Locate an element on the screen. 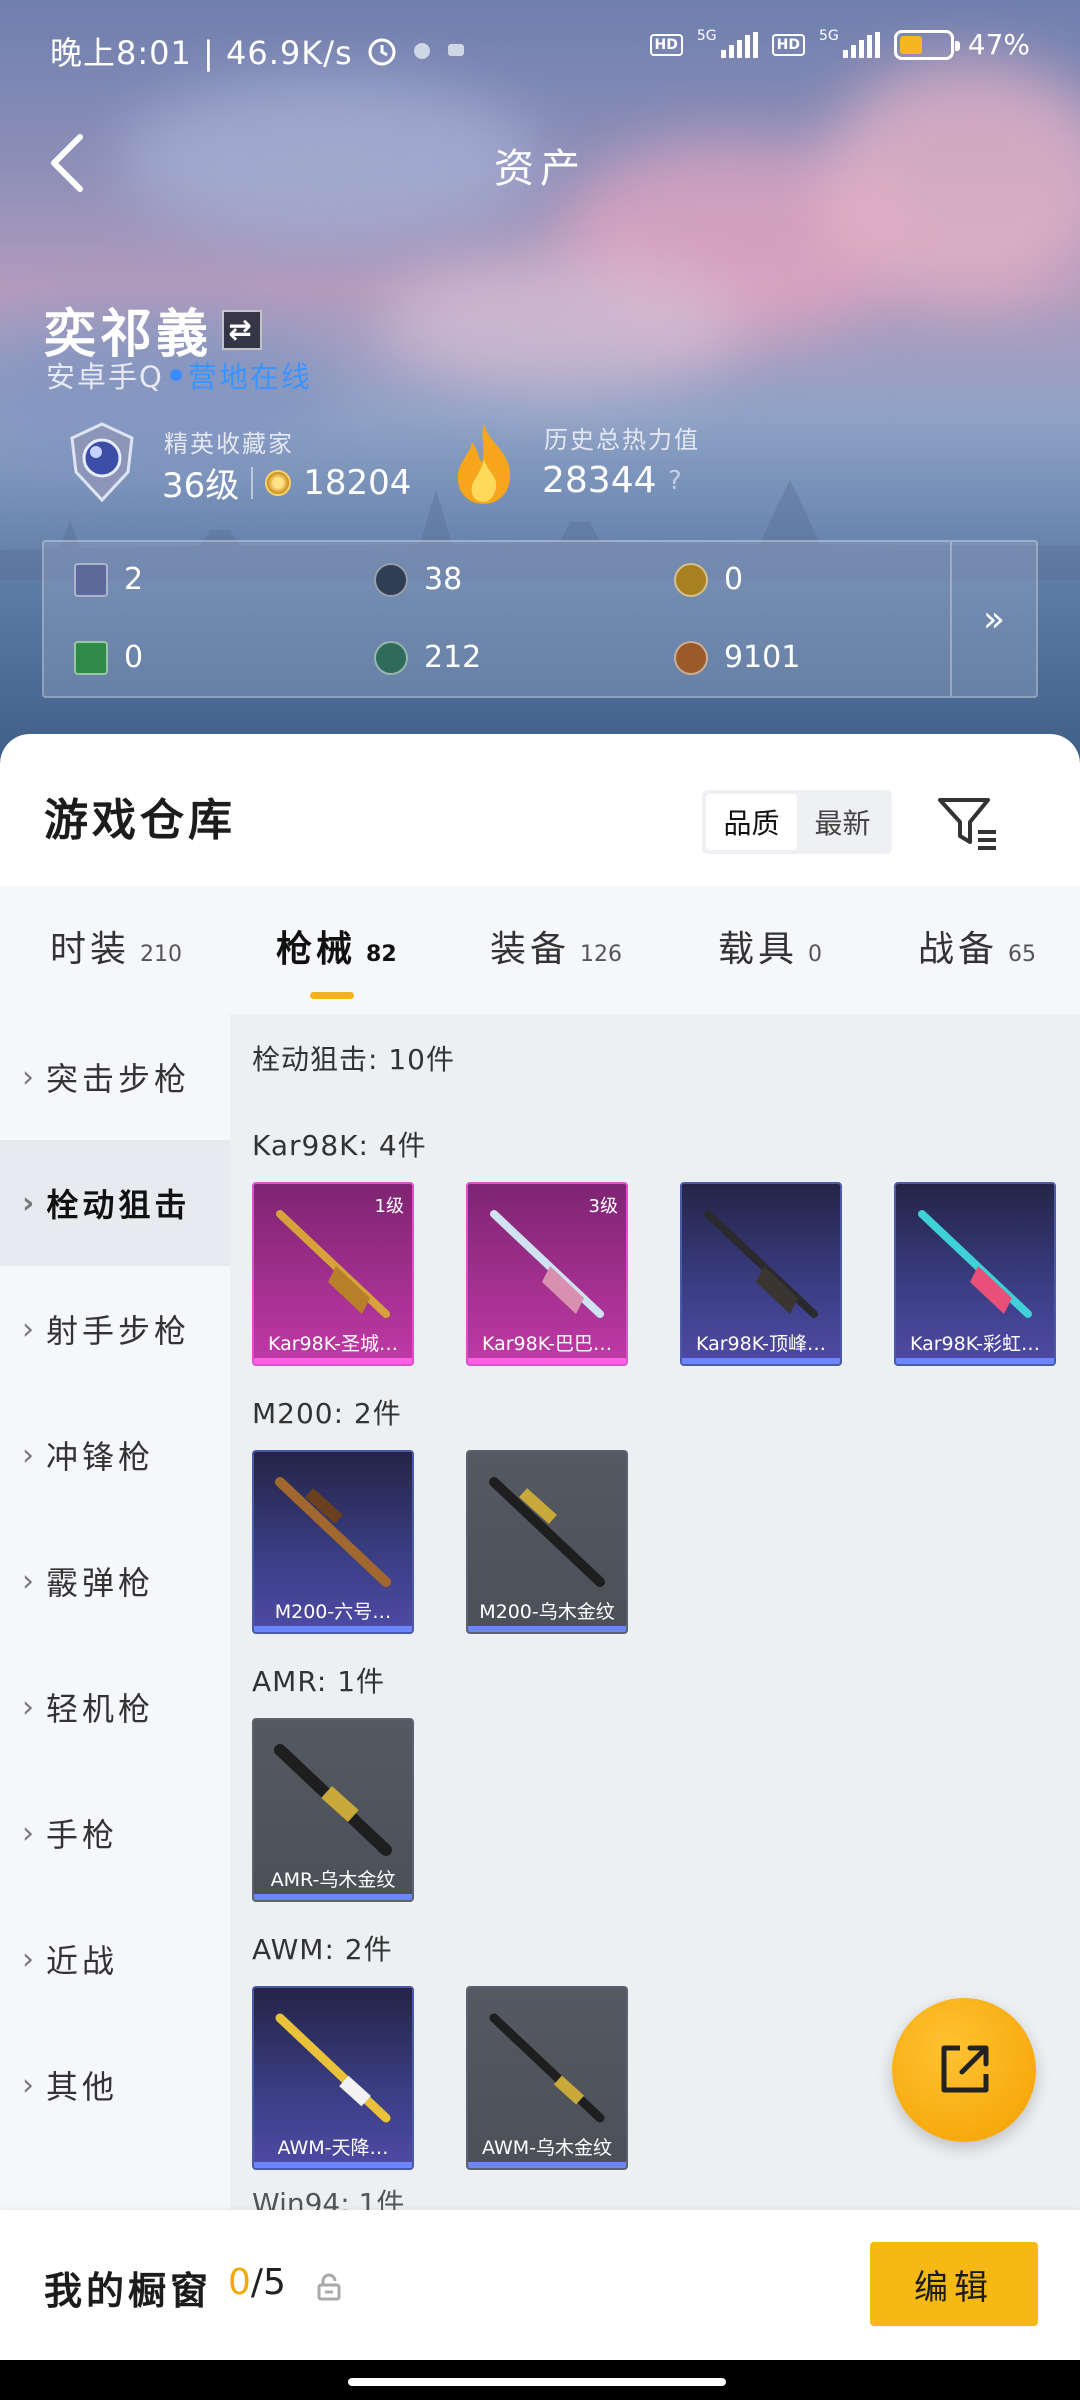 This screenshot has height=2400, width=1080. tab-vehicles: 载具 0 is located at coordinates (770, 946).